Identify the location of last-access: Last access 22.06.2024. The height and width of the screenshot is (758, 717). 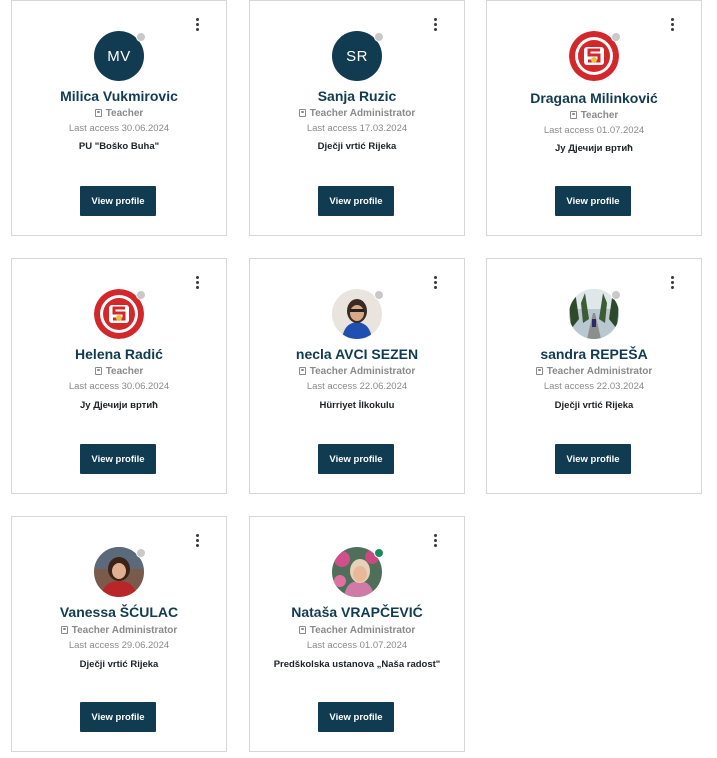
(357, 386).